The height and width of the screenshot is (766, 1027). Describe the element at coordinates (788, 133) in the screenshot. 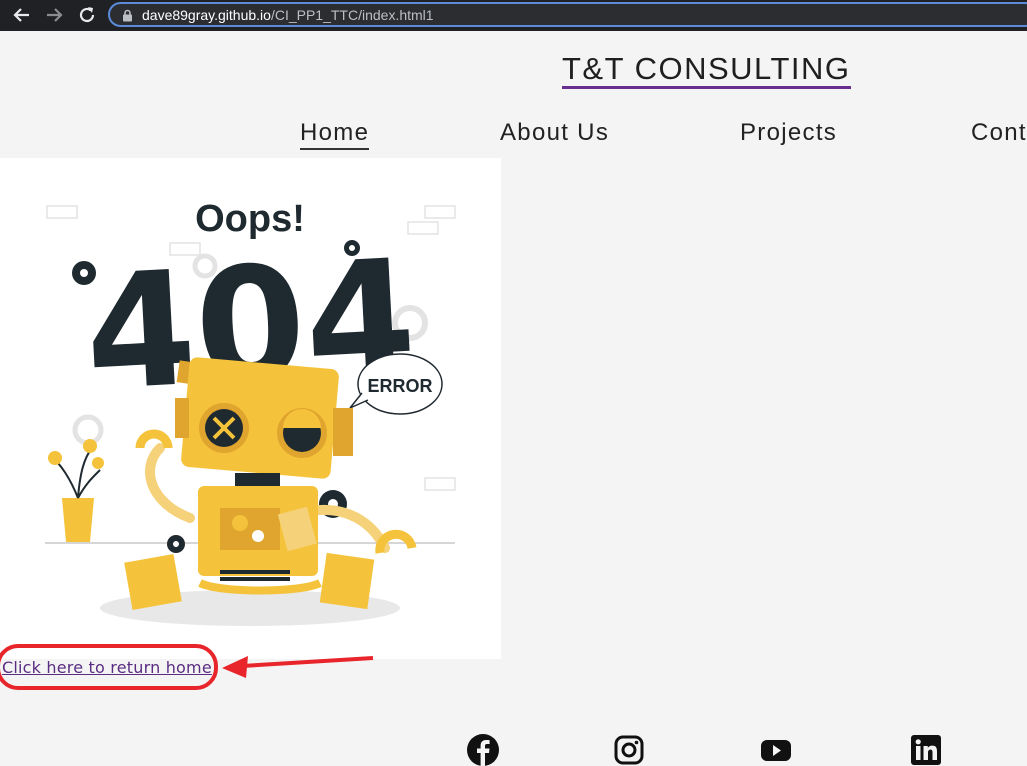

I see `nav-projects-link: Projects` at that location.